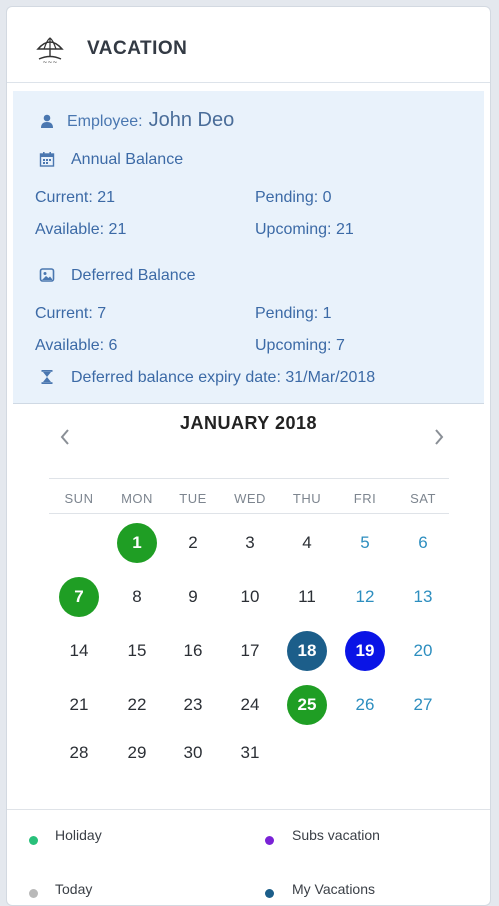 The image size is (499, 906). I want to click on annual-available-label: Available:, so click(70, 229).